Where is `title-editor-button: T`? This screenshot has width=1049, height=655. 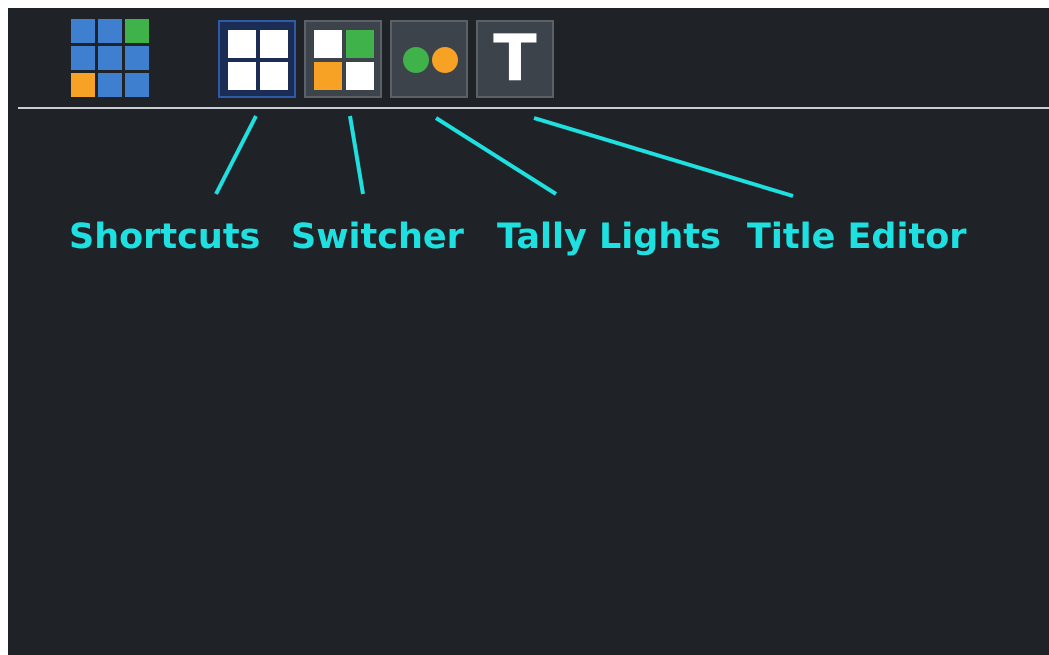 title-editor-button: T is located at coordinates (515, 59).